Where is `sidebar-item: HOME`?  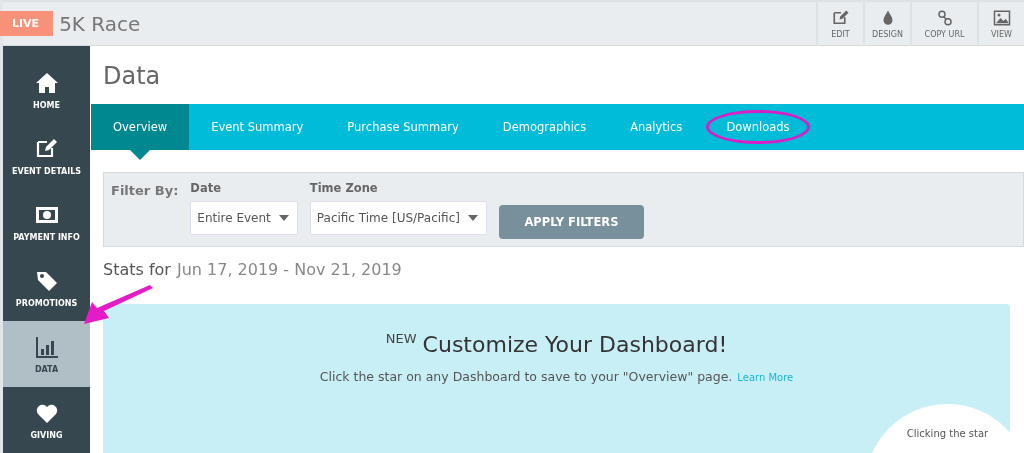 sidebar-item: HOME is located at coordinates (46, 91).